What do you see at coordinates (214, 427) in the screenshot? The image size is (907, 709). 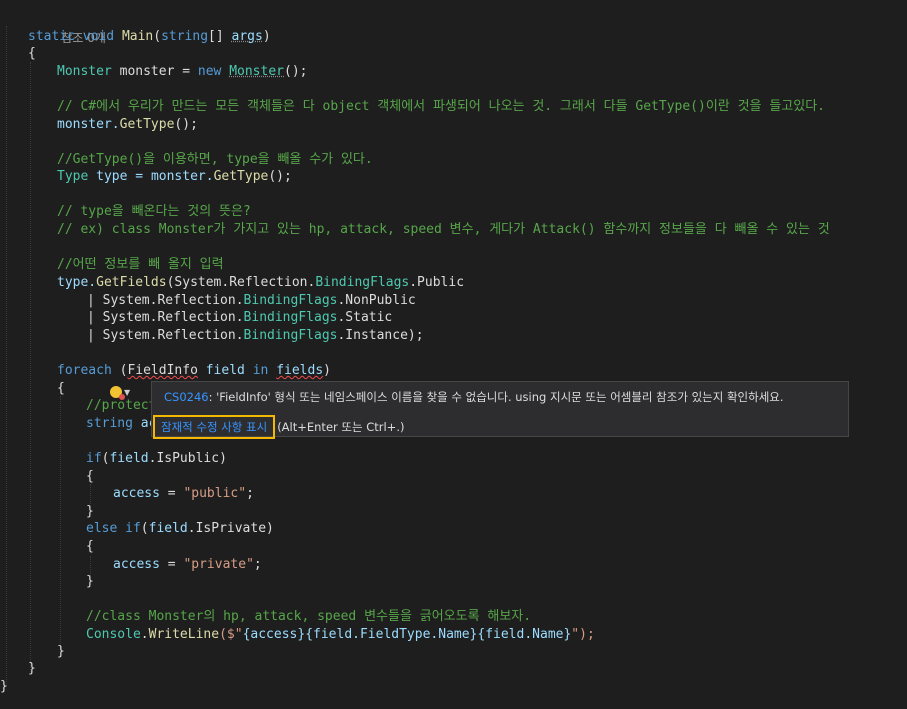 I see `show-potential-fixes-link: 잠재적 수정 사항 표시` at bounding box center [214, 427].